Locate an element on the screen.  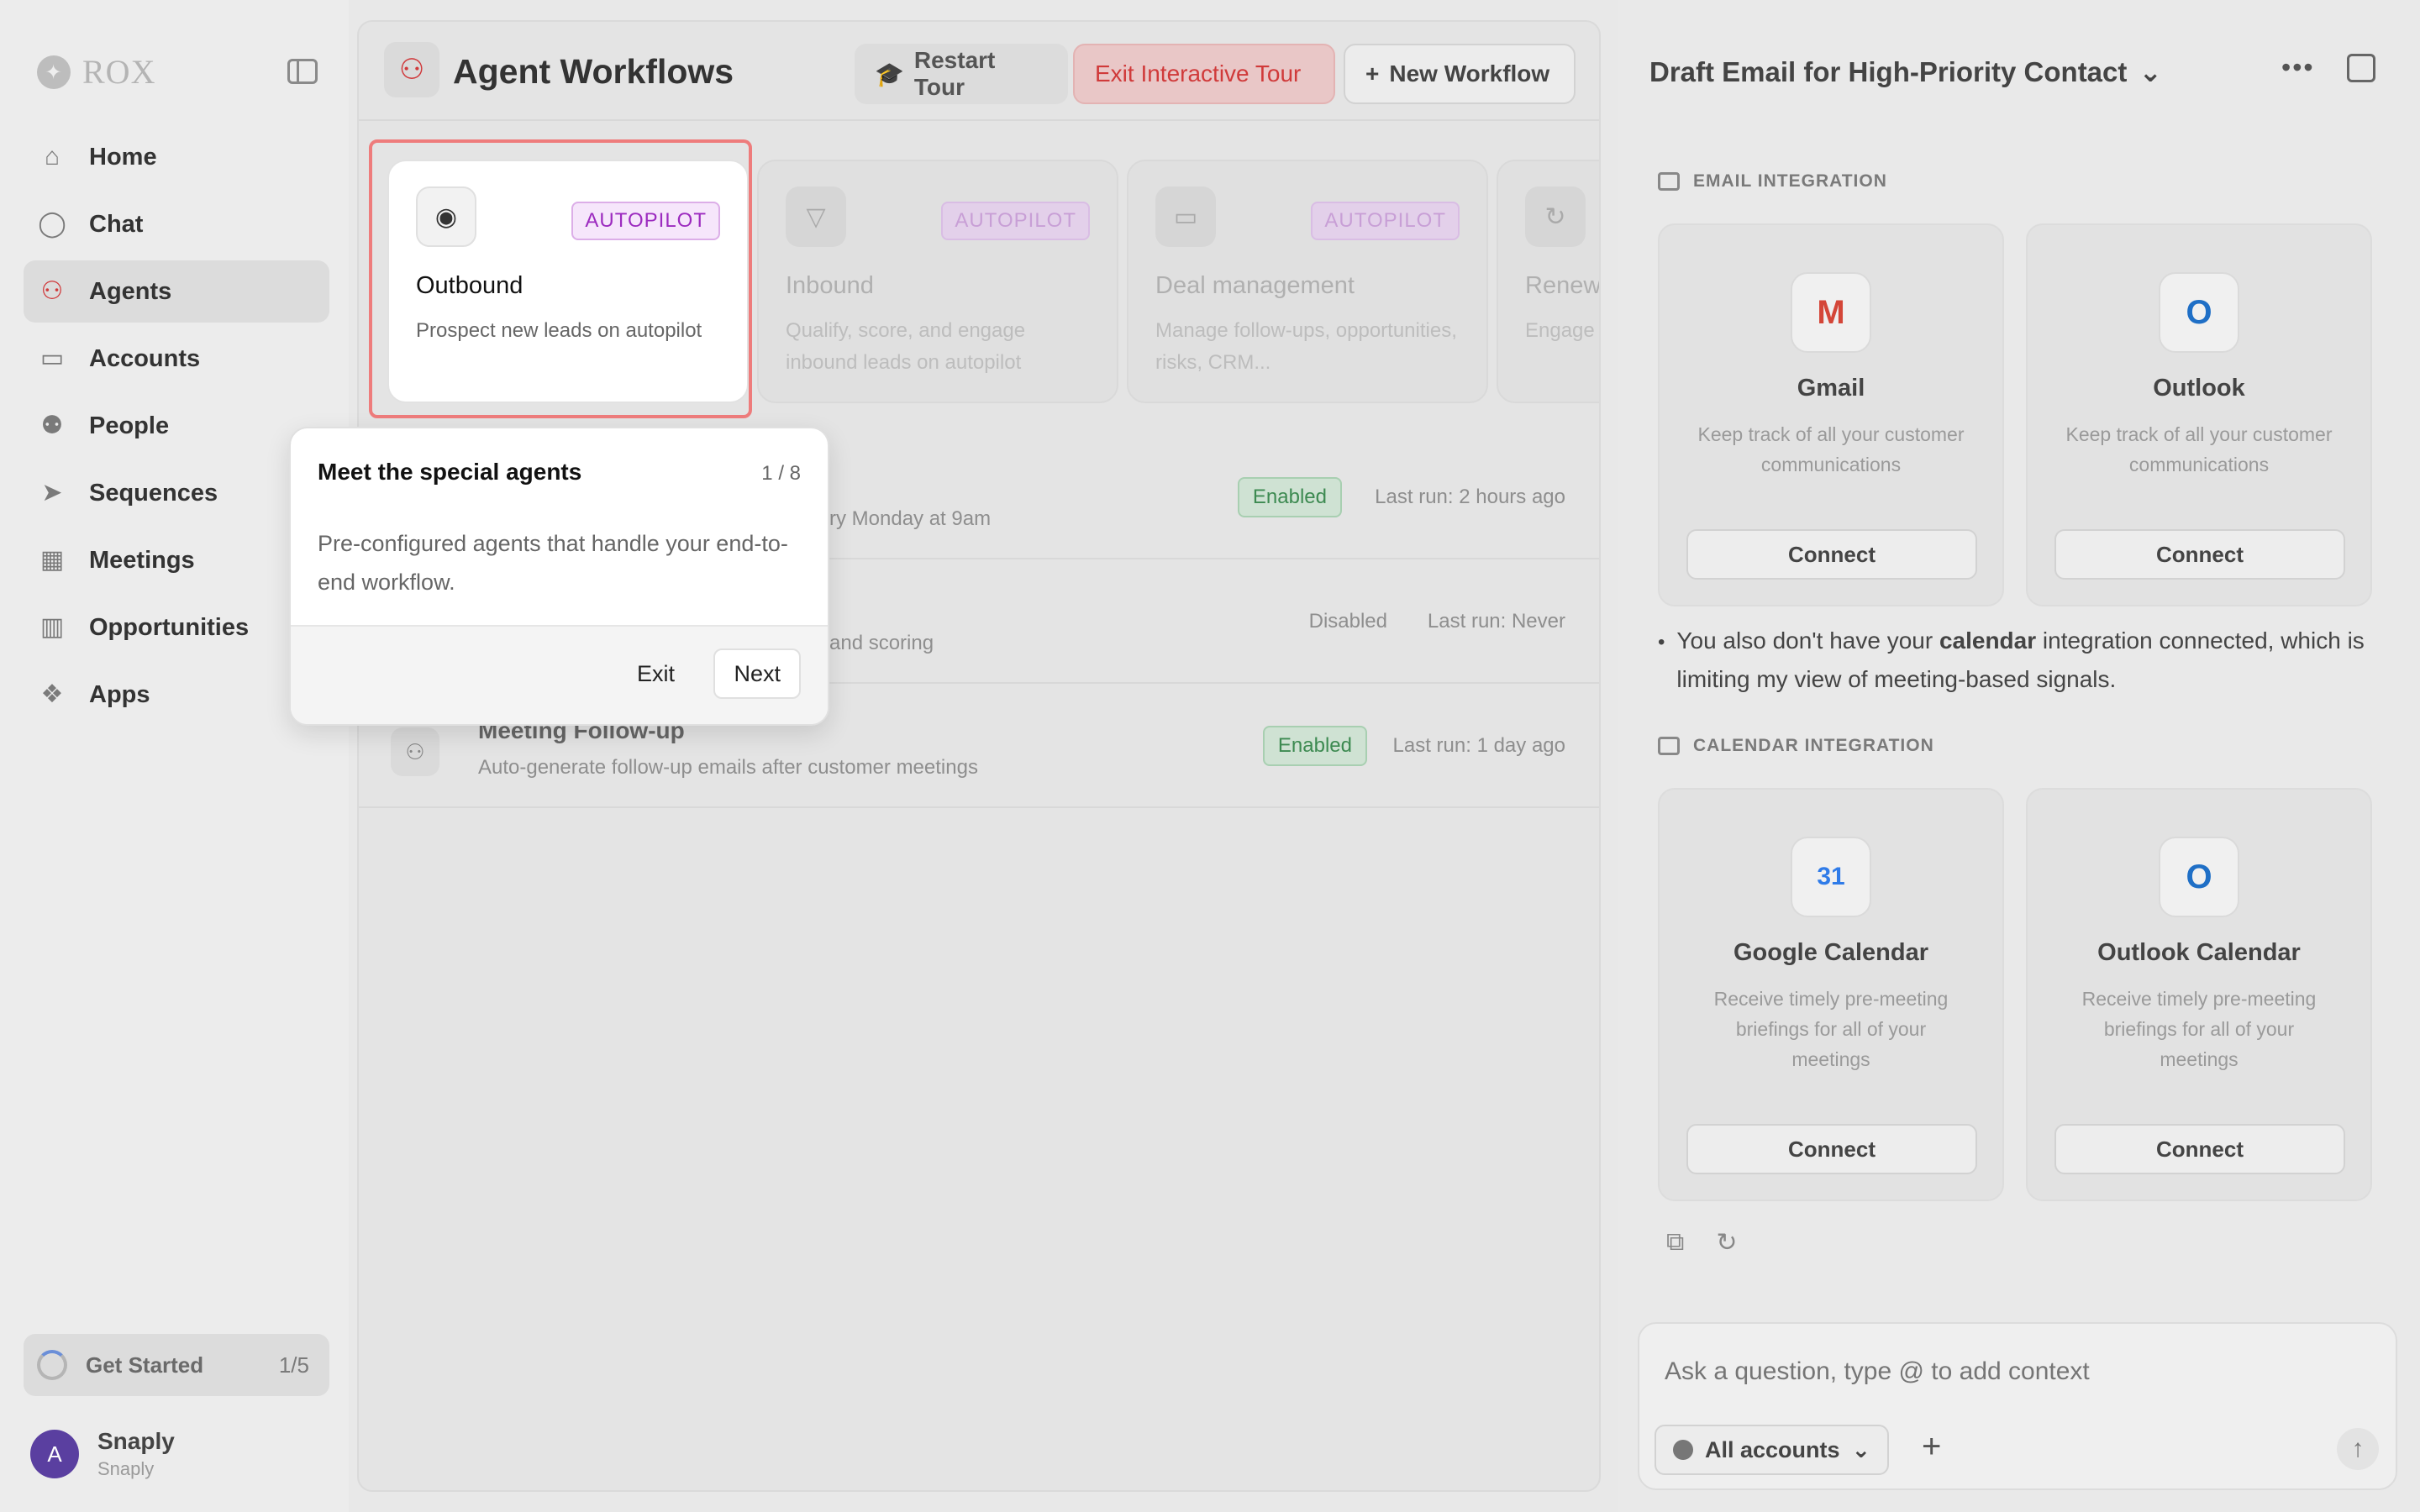
home-icon: ⌂ is located at coordinates (52, 157).